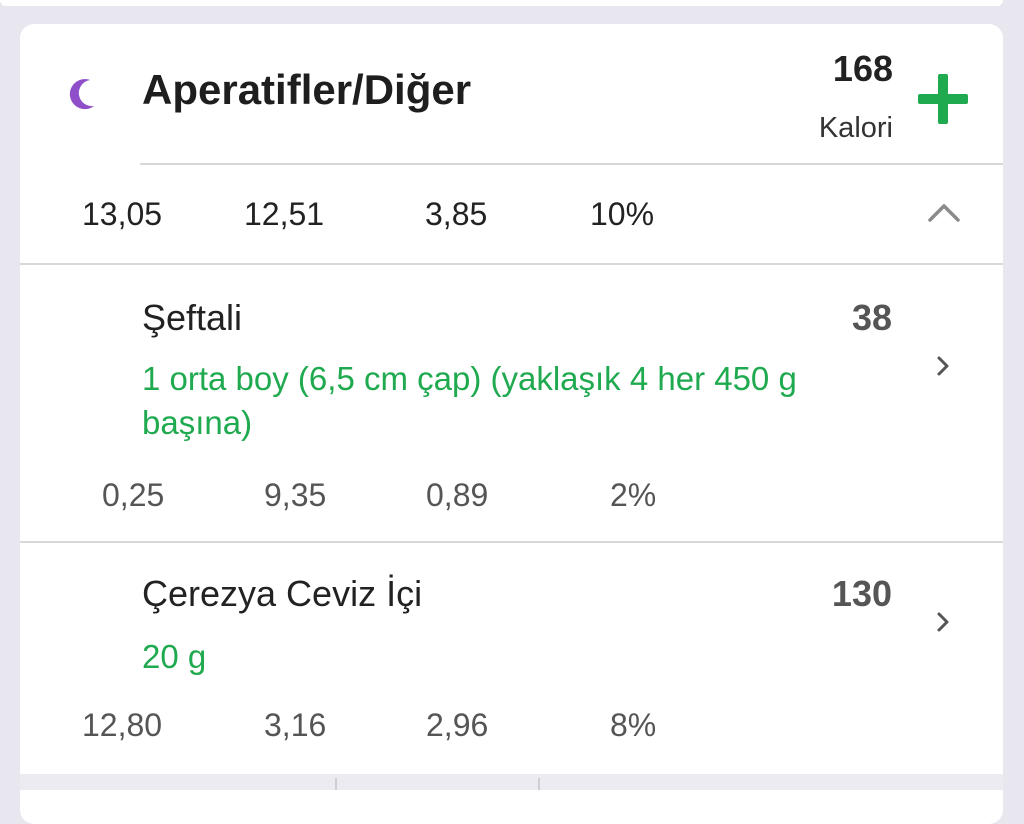 This screenshot has width=1024, height=824. What do you see at coordinates (122, 214) in the screenshot?
I see `meal-macro-value: 13,05` at bounding box center [122, 214].